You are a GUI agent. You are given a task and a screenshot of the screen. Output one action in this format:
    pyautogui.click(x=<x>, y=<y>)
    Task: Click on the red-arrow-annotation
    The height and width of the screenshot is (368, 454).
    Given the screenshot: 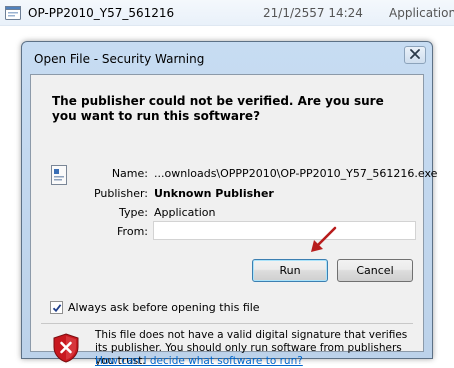 What is the action you would take?
    pyautogui.click(x=323, y=240)
    